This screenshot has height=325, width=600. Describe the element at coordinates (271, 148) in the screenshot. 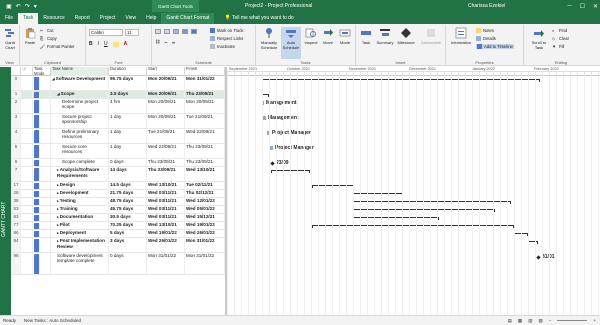

I see `task-bar` at that location.